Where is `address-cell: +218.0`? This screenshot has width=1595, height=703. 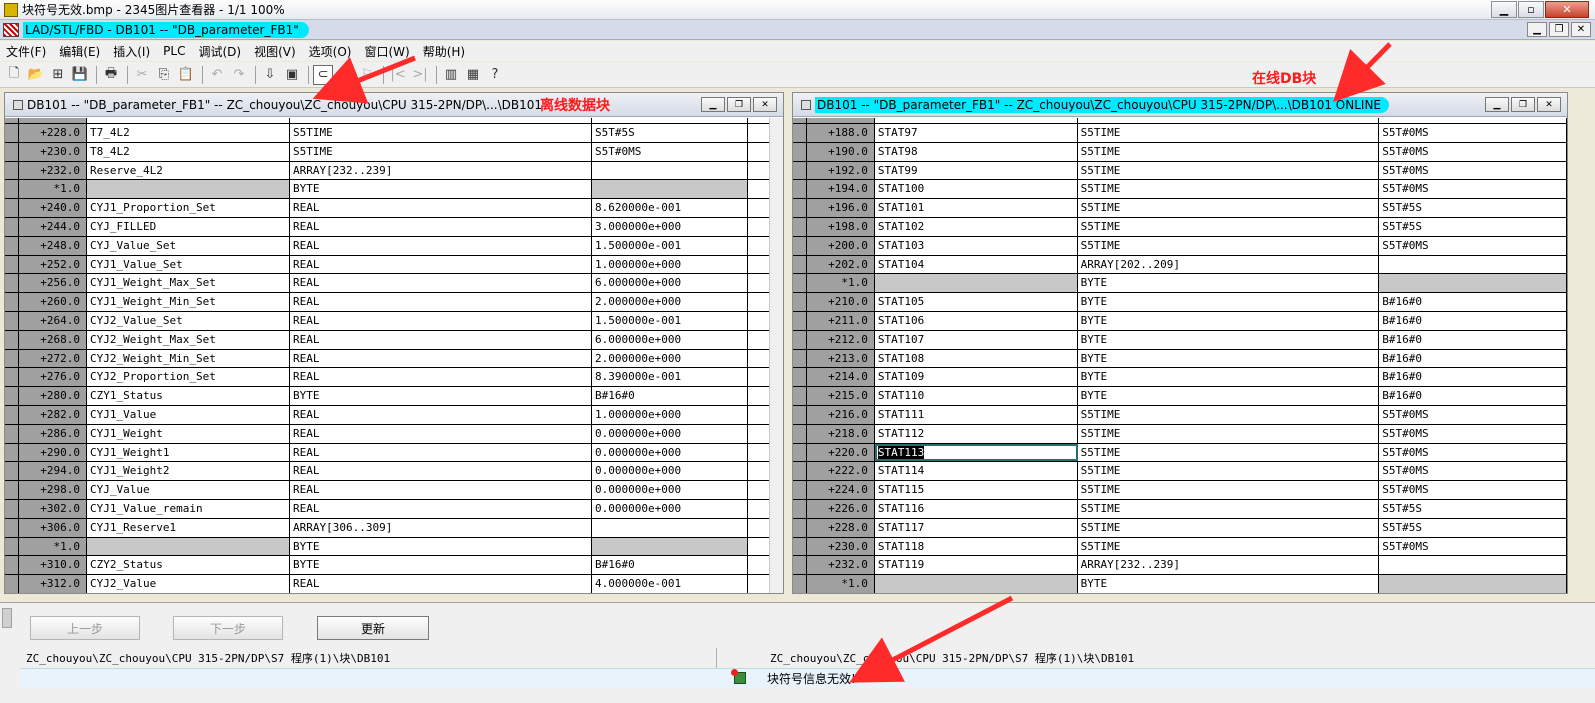
address-cell: +218.0 is located at coordinates (840, 433).